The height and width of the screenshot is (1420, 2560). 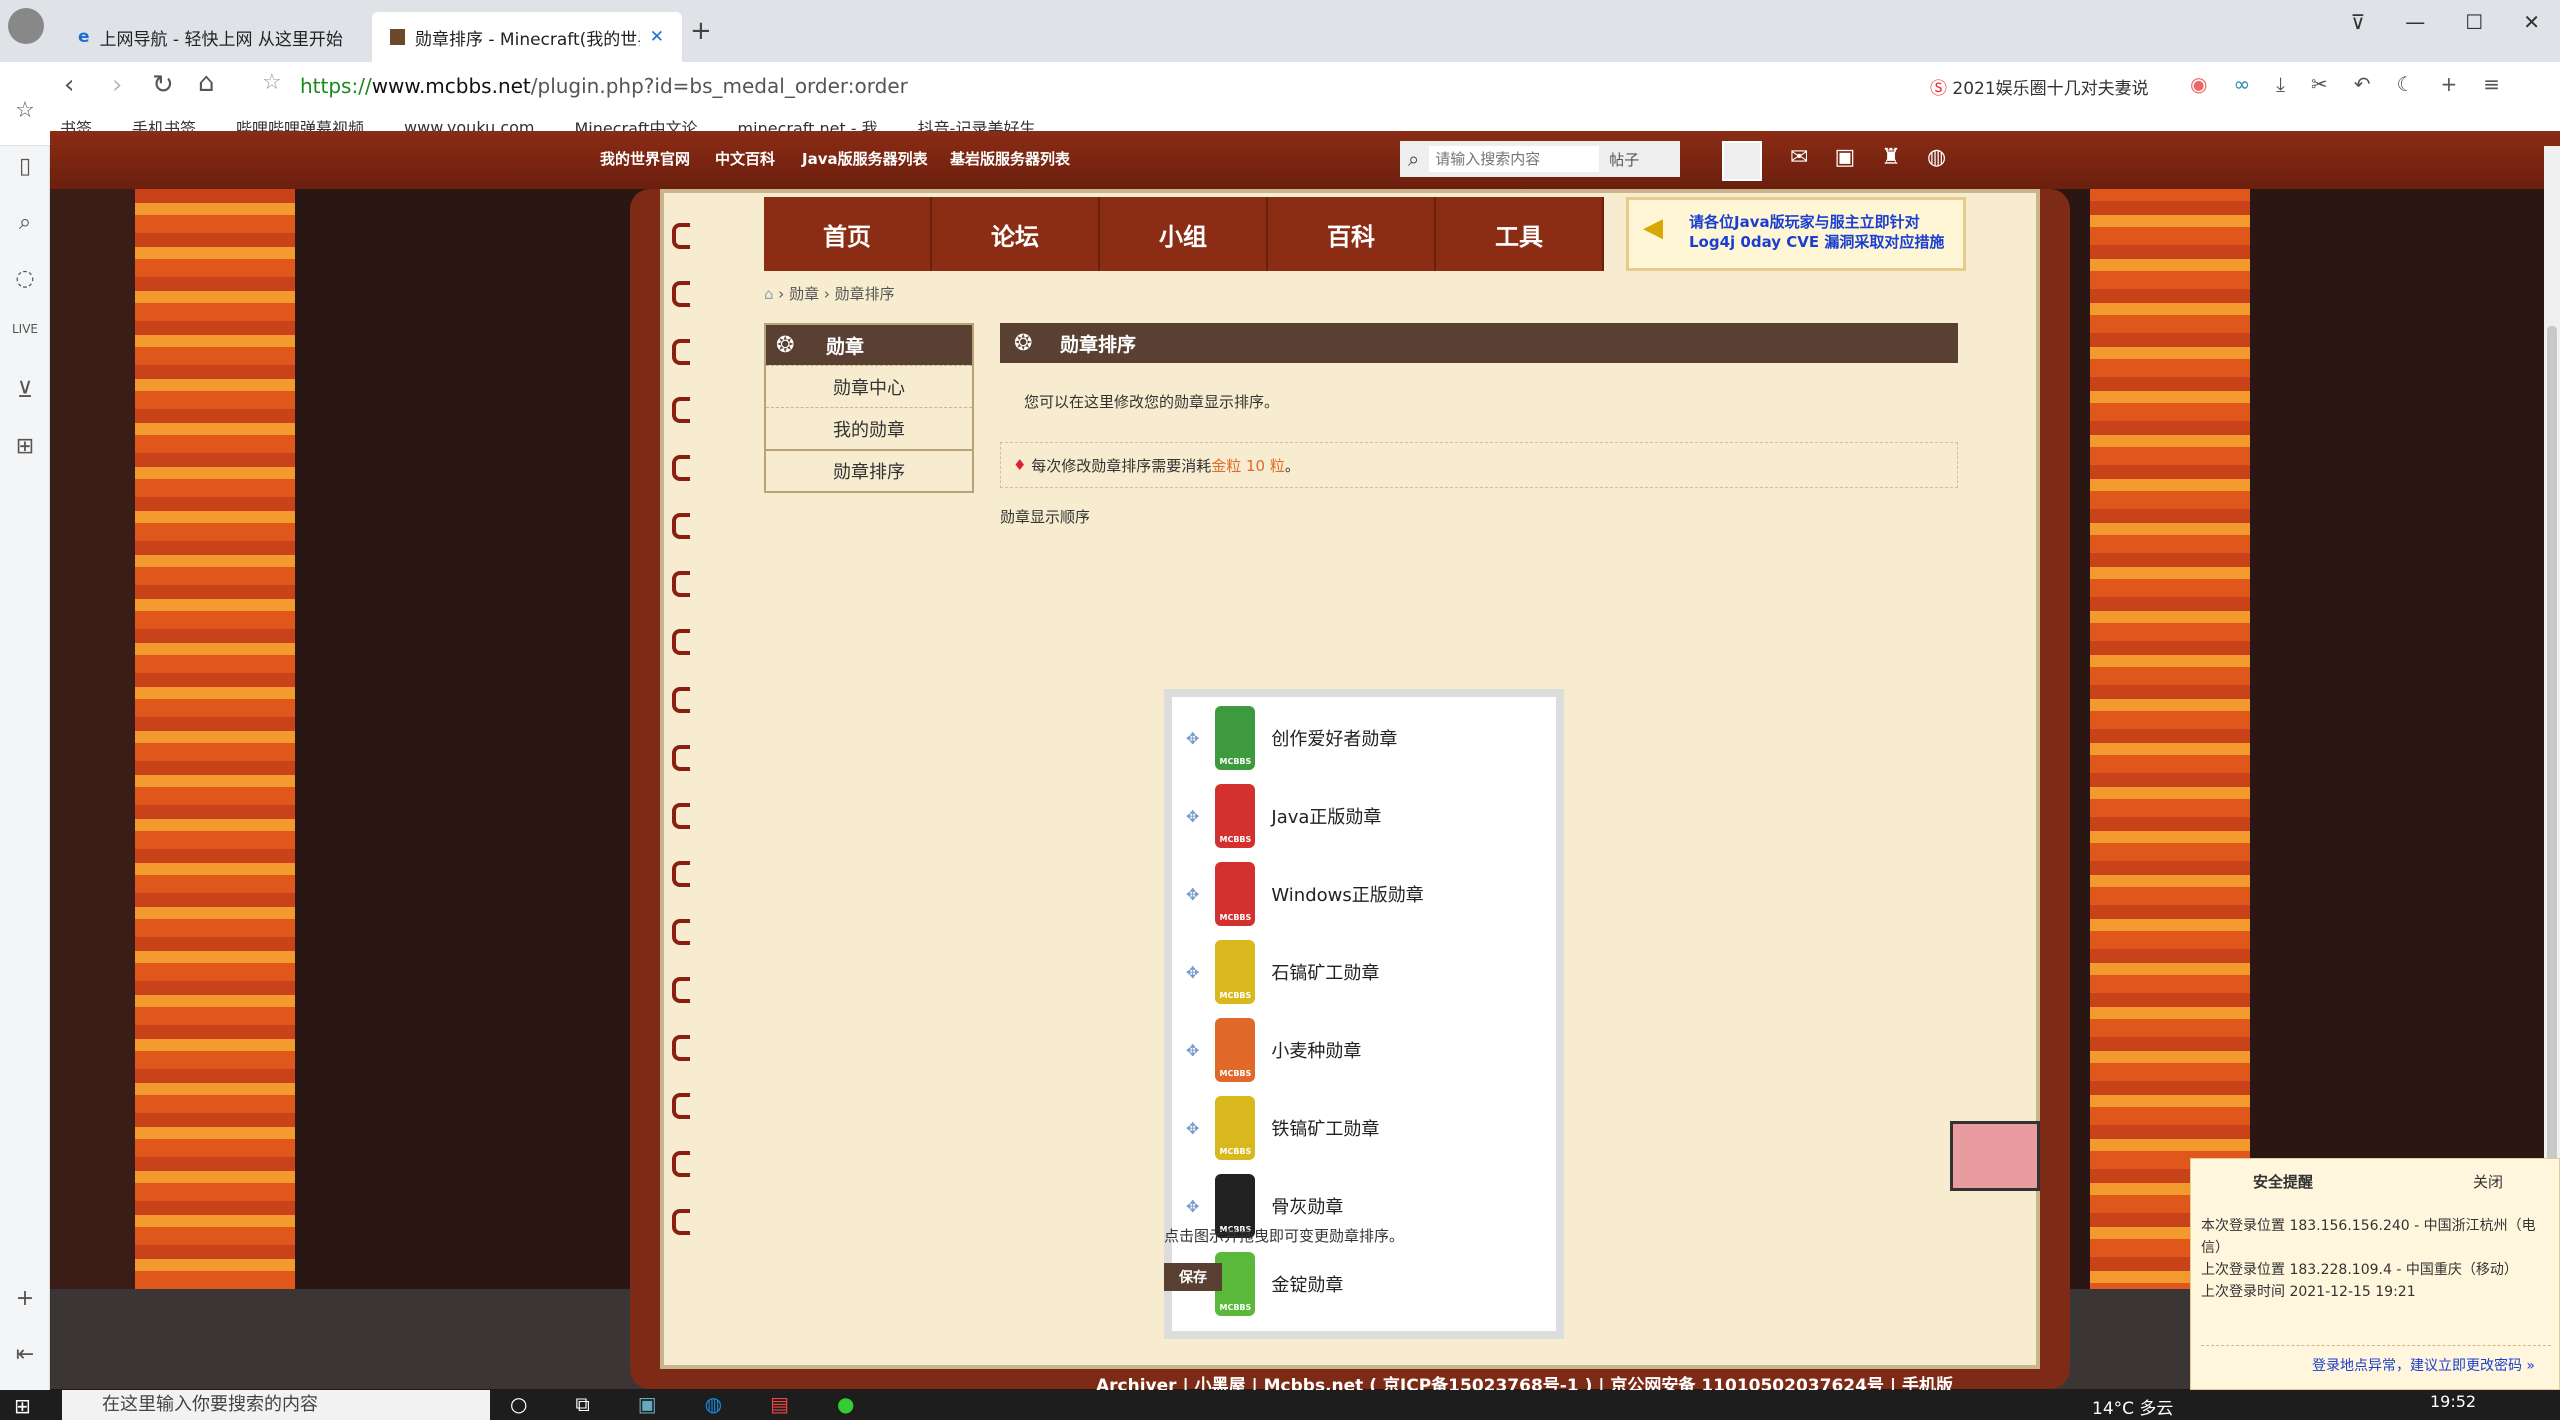 What do you see at coordinates (713, 1404) in the screenshot?
I see `browser-icon: ◍` at bounding box center [713, 1404].